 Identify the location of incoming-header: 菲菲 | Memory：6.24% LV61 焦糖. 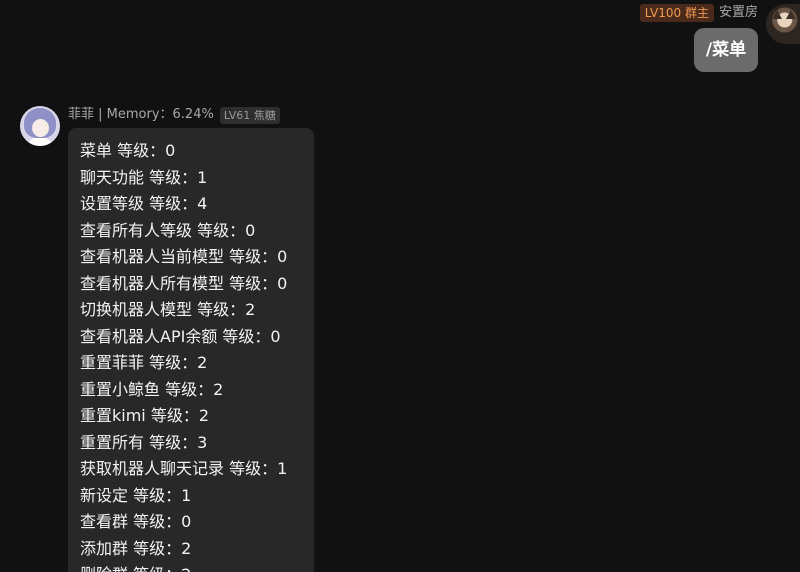
(174, 115).